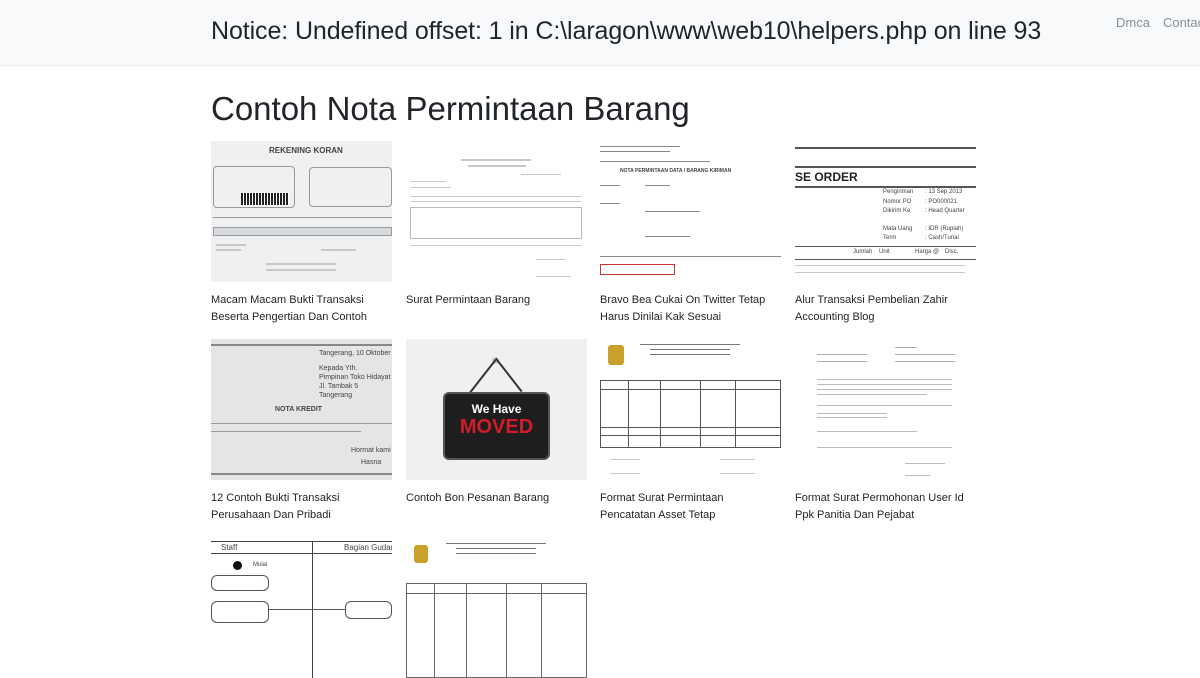 The width and height of the screenshot is (1200, 678). I want to click on po-label: Dikirim Ke, so click(897, 211).